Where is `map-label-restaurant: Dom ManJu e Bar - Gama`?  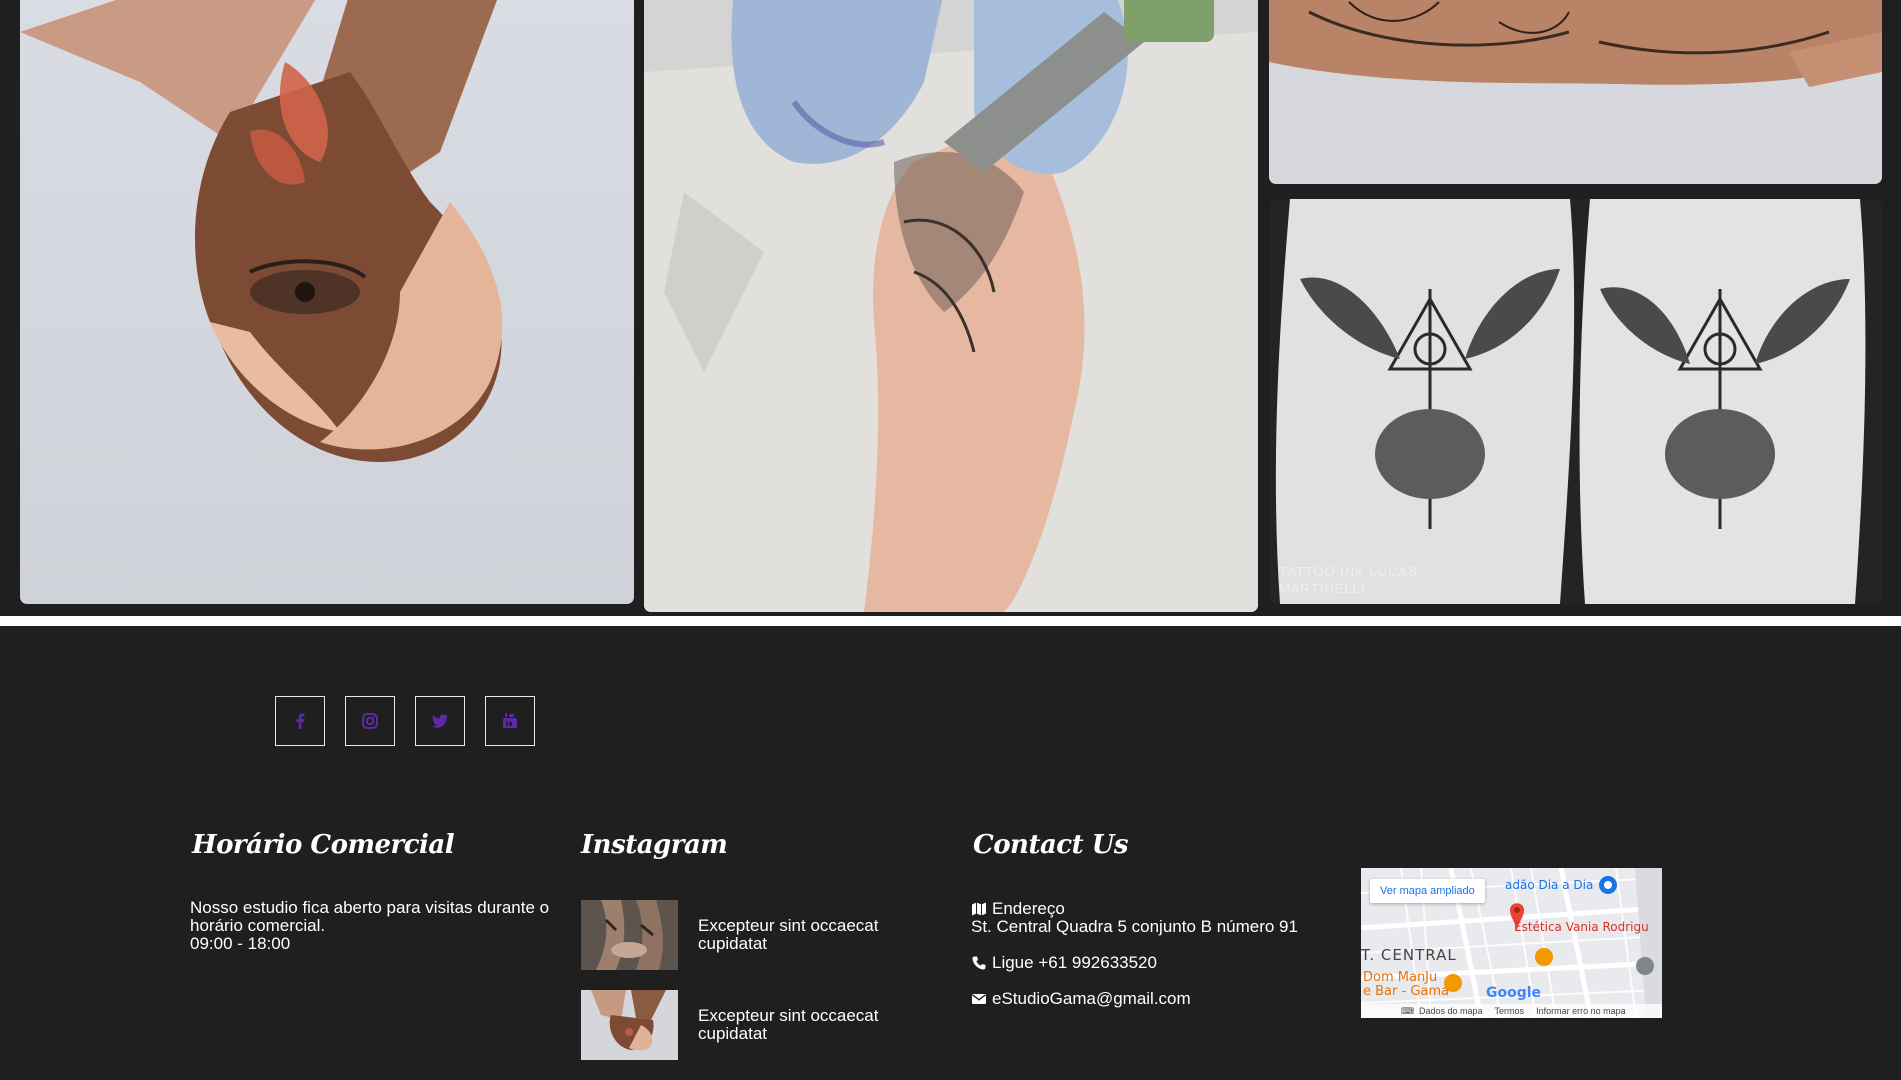 map-label-restaurant: Dom ManJu e Bar - Gama is located at coordinates (1406, 984).